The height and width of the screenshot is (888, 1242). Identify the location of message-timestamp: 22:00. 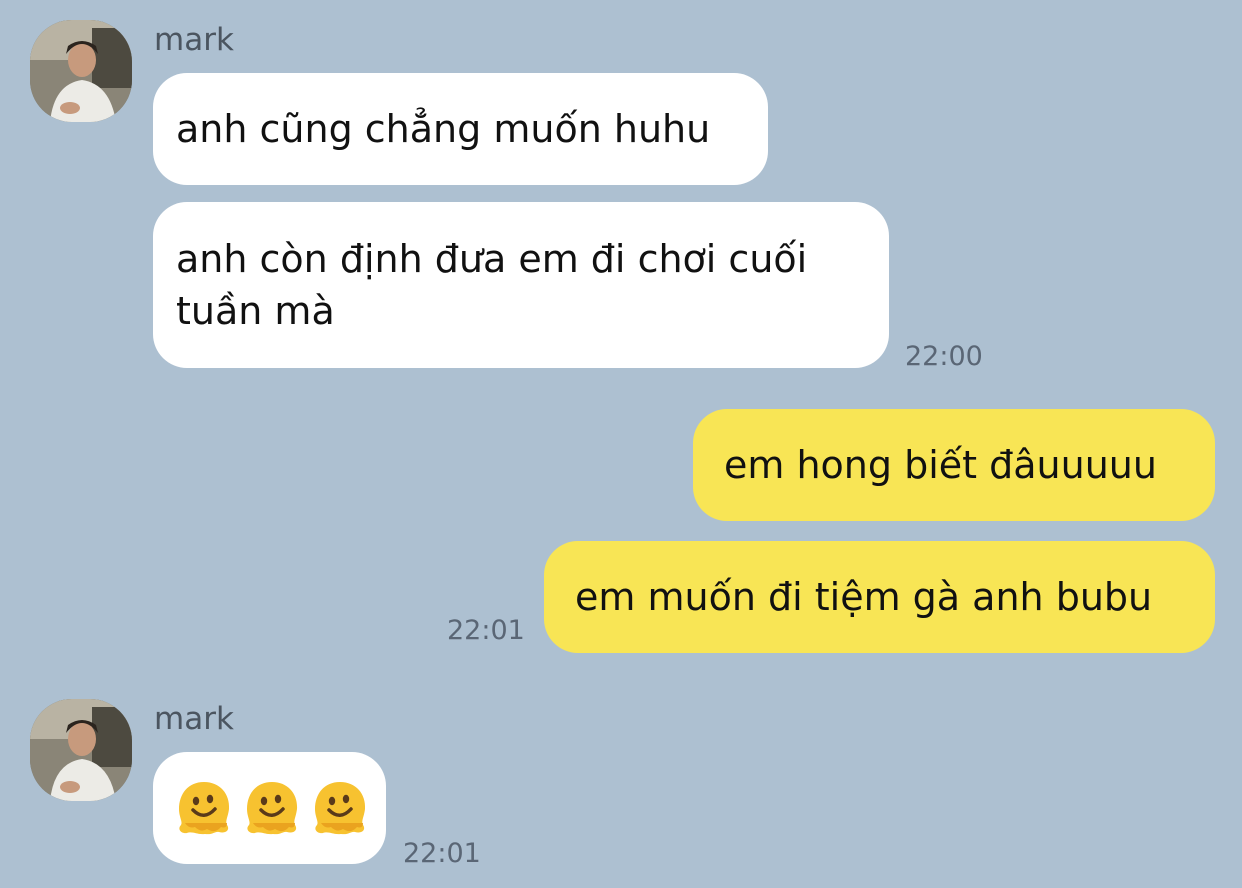
(944, 356).